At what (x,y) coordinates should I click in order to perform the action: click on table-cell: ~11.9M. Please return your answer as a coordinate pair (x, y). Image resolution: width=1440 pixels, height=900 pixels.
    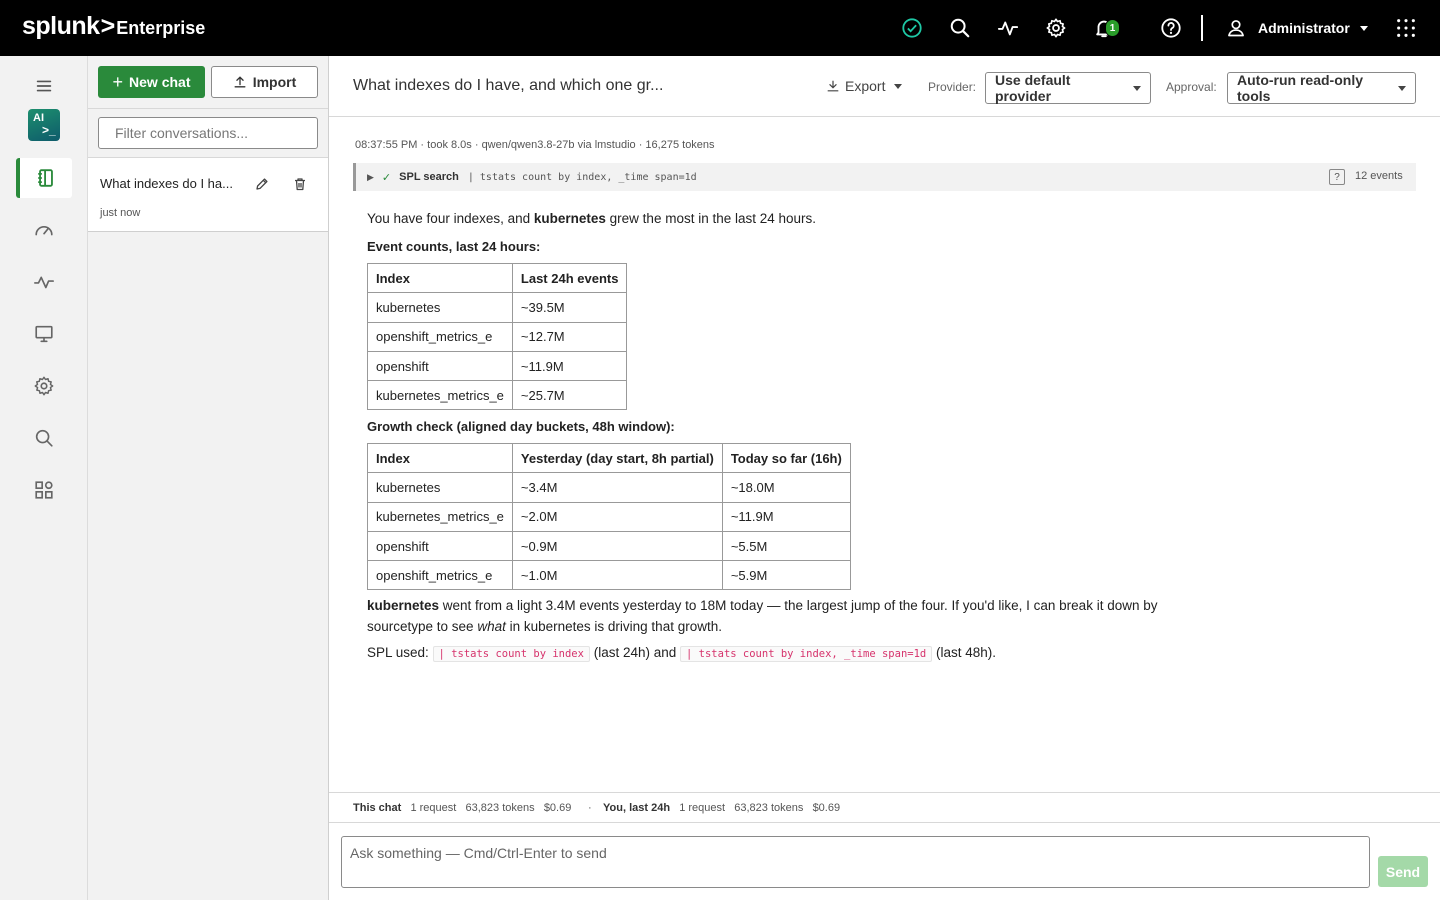
    Looking at the image, I should click on (786, 516).